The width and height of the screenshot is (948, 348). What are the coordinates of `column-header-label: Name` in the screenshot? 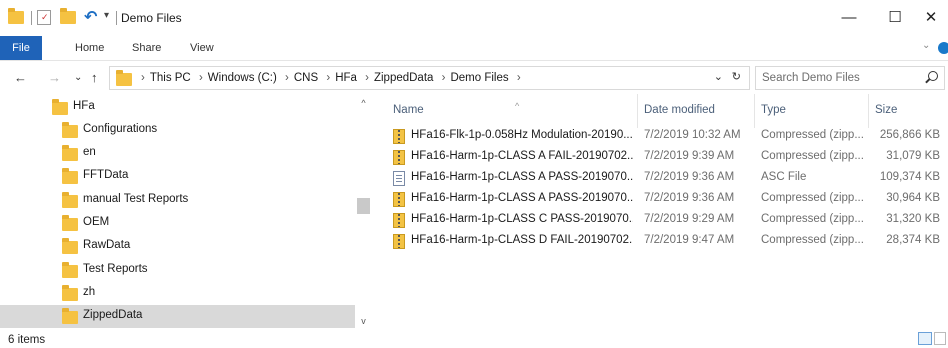 It's located at (408, 110).